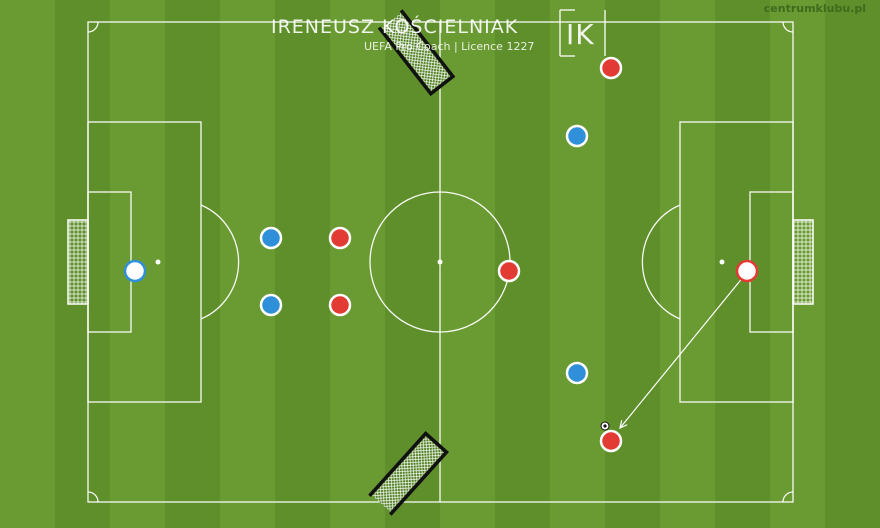 This screenshot has height=528, width=880. I want to click on left-penalty-spot, so click(158, 262).